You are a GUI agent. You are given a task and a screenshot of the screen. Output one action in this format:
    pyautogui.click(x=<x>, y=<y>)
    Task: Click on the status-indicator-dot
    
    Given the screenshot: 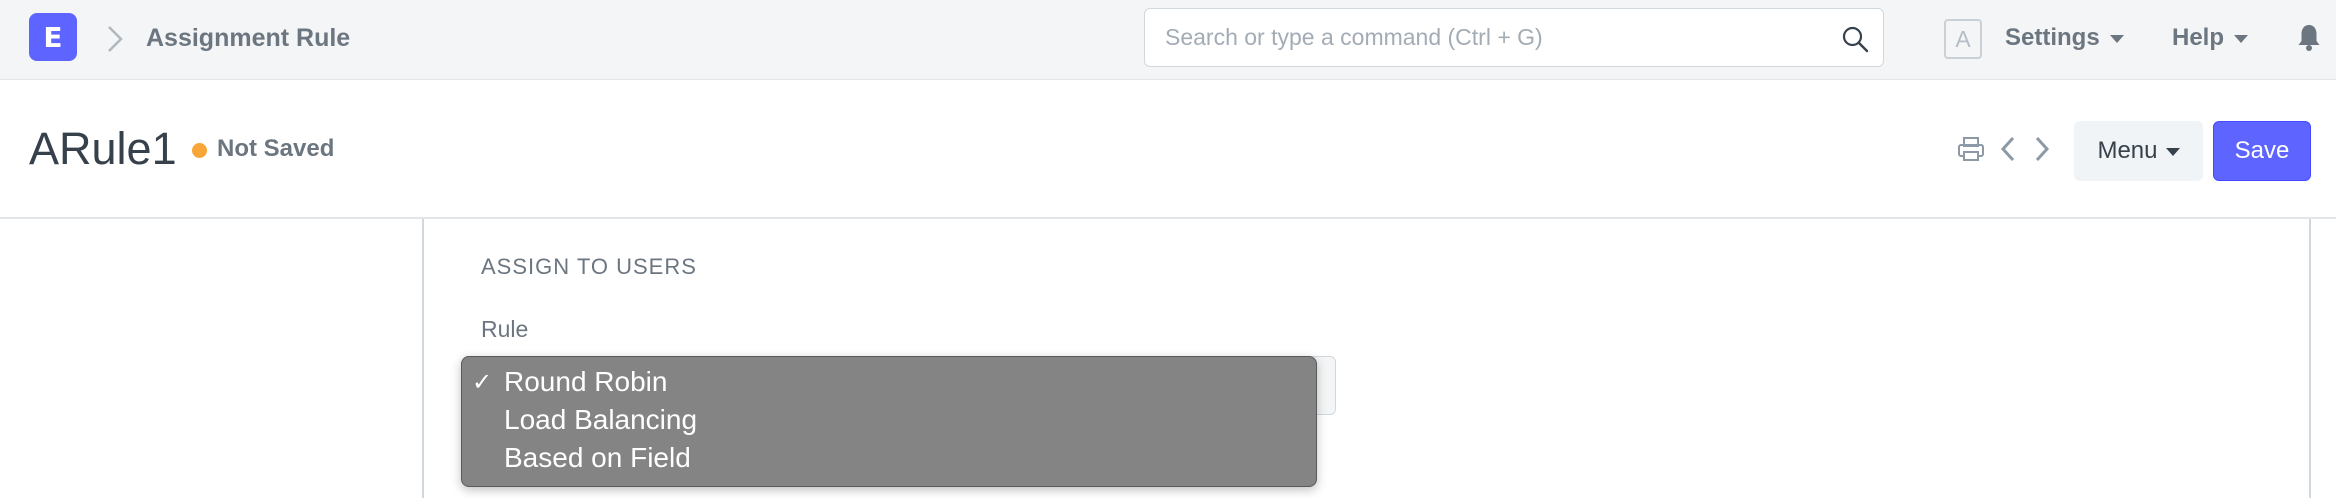 What is the action you would take?
    pyautogui.click(x=199, y=150)
    